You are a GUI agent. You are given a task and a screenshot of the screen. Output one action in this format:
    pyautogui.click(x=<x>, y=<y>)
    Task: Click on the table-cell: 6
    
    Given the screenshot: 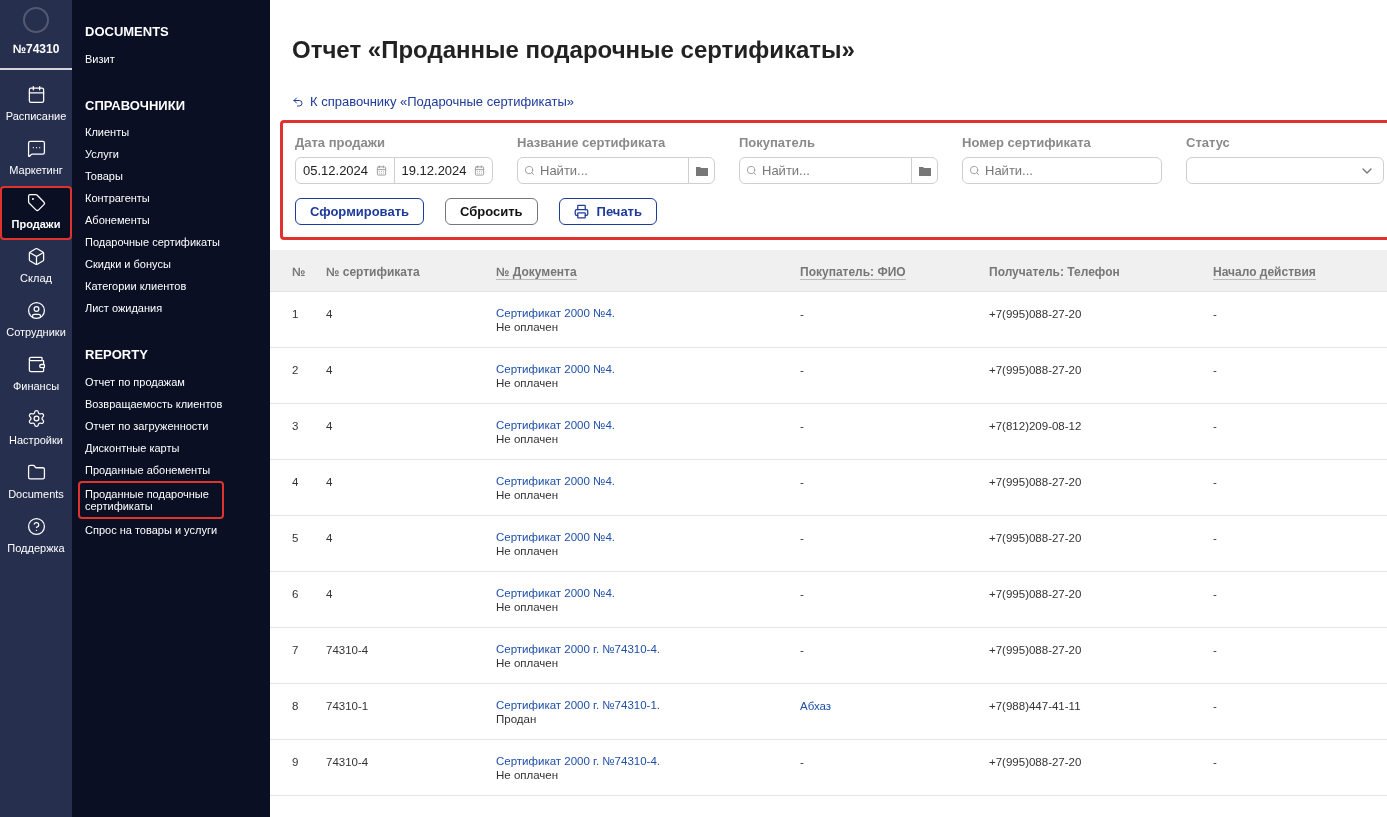 What is the action you would take?
    pyautogui.click(x=295, y=594)
    